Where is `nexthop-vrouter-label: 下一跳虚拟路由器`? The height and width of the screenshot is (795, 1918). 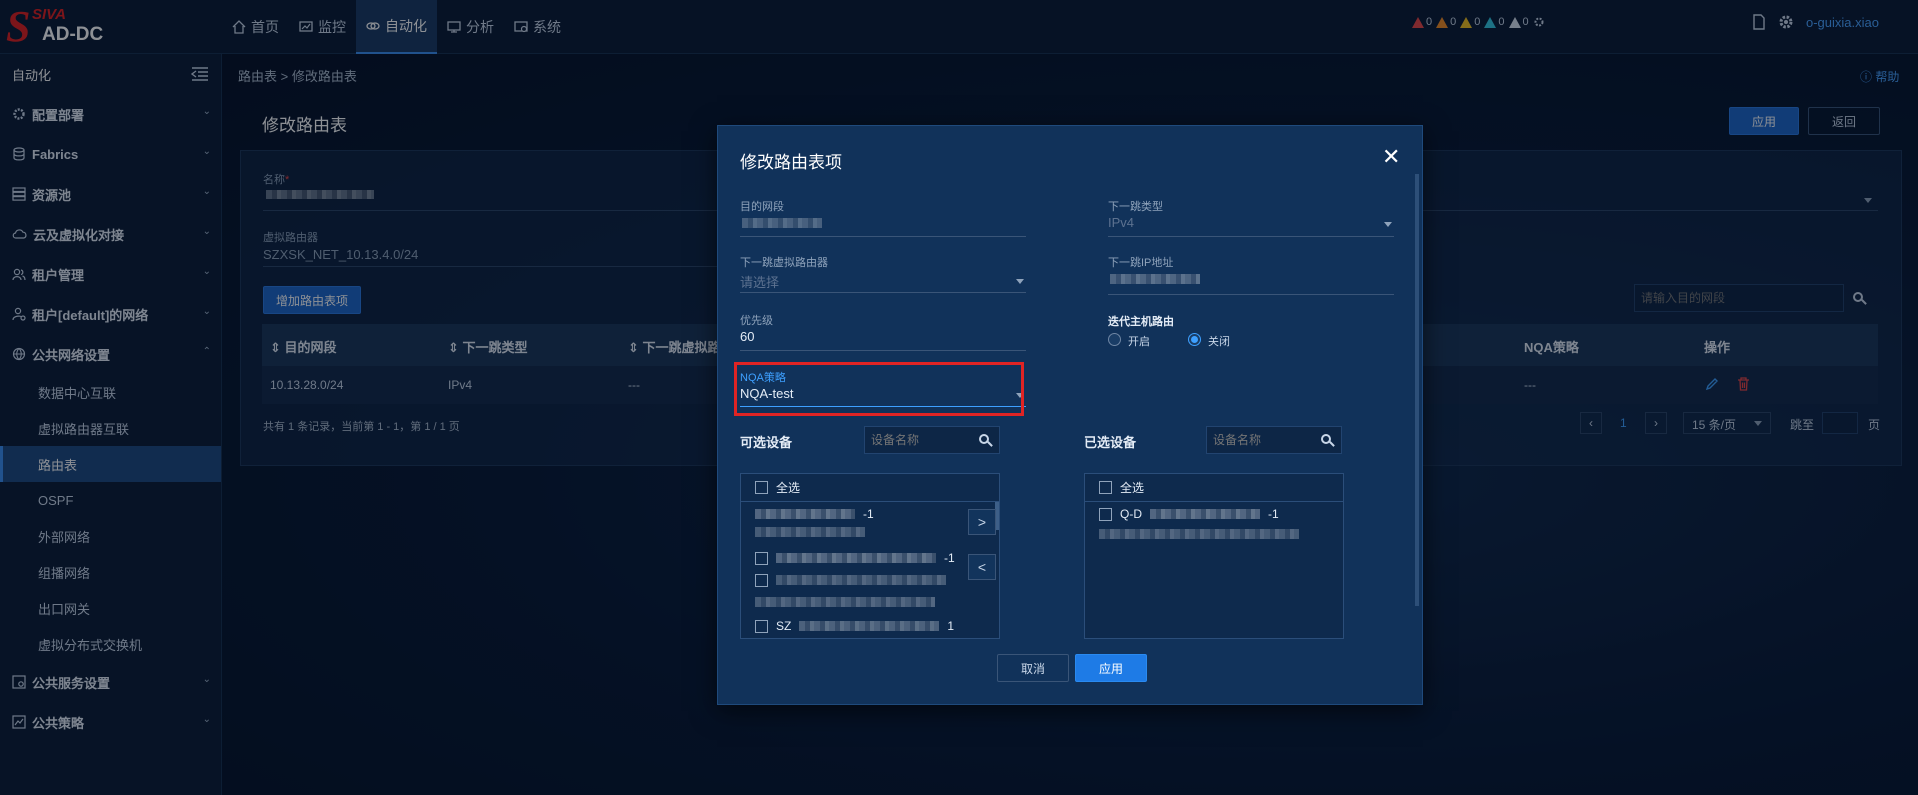
nexthop-vrouter-label: 下一跳虚拟路由器 is located at coordinates (784, 263).